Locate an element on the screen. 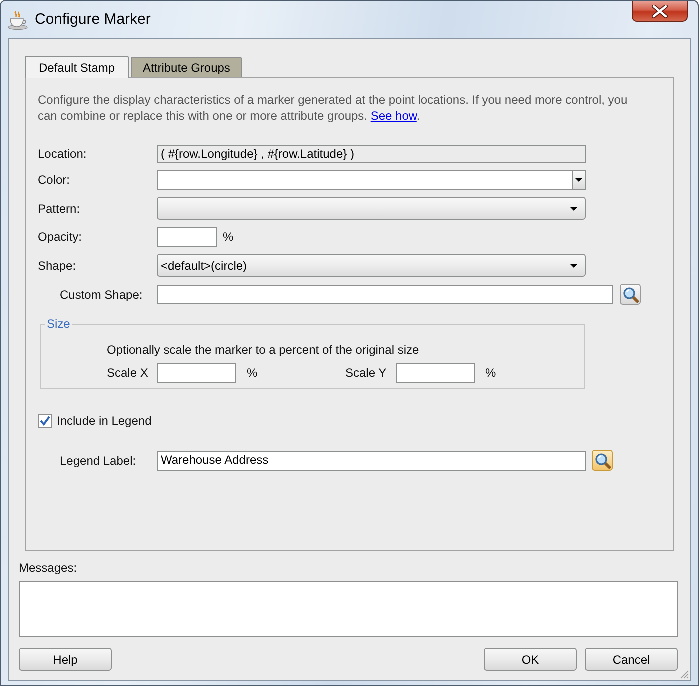  input-field: Warehouse Address is located at coordinates (371, 460).